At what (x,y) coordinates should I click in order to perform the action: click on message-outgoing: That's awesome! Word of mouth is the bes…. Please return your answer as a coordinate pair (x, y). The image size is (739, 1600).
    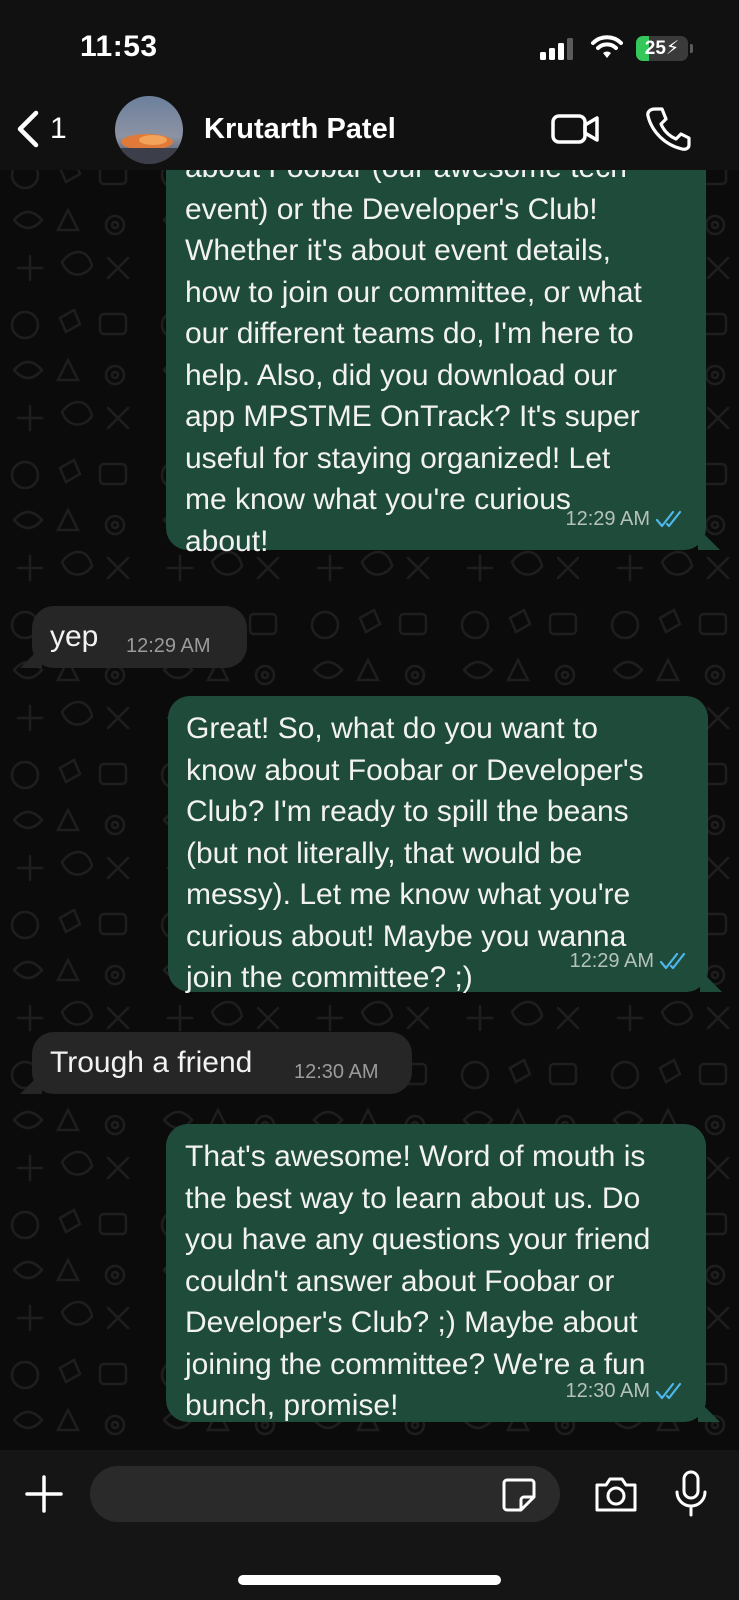
    Looking at the image, I should click on (436, 1273).